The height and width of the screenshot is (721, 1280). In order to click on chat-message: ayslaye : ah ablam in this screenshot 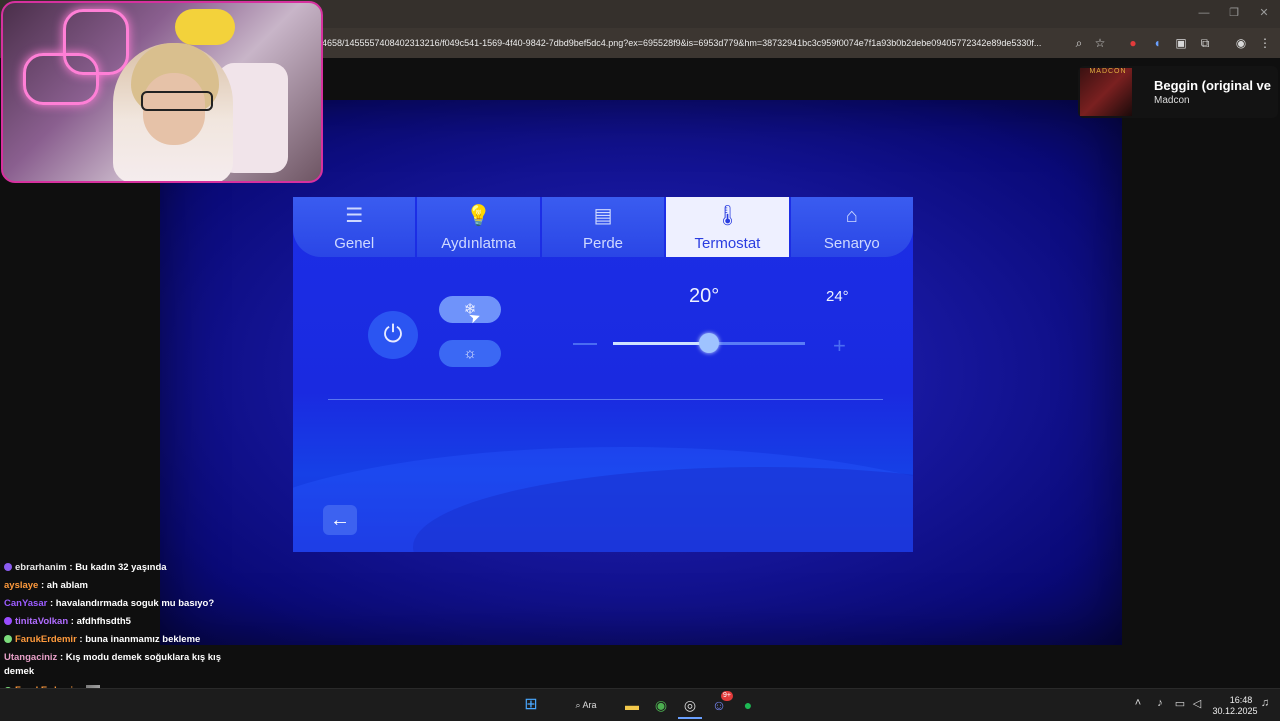, I will do `click(46, 585)`.